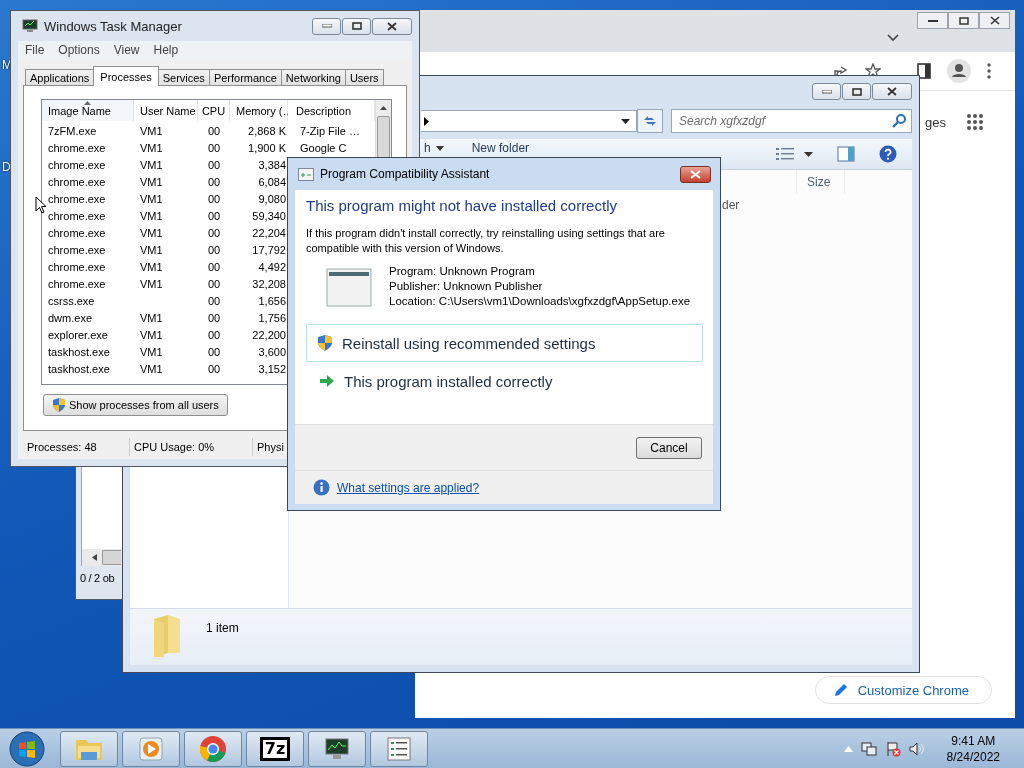 The width and height of the screenshot is (1024, 768). What do you see at coordinates (500, 148) in the screenshot?
I see `new-folder-button: New folder` at bounding box center [500, 148].